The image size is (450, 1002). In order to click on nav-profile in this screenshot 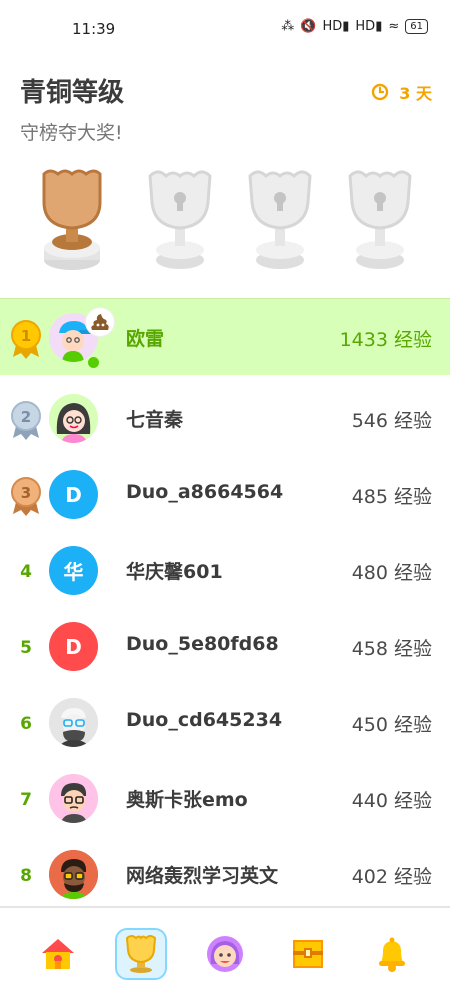, I will do `click(225, 954)`.